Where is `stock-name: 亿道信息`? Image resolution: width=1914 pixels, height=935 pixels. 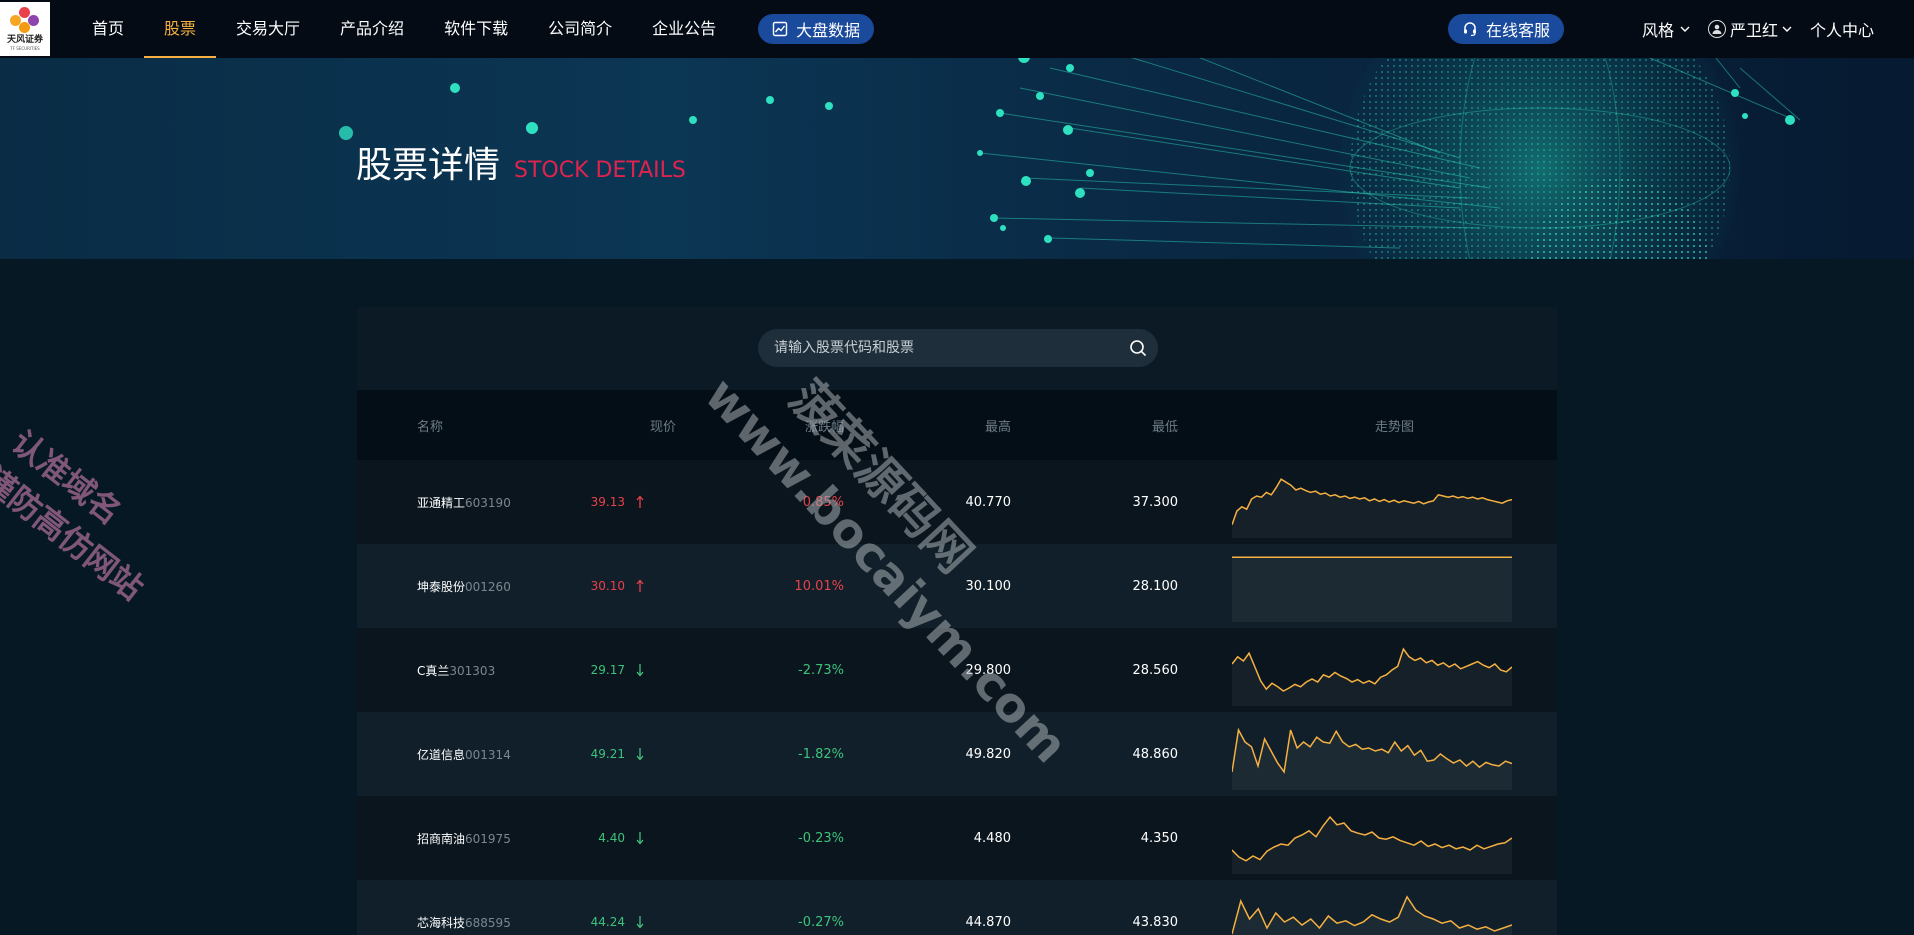 stock-name: 亿道信息 is located at coordinates (441, 754).